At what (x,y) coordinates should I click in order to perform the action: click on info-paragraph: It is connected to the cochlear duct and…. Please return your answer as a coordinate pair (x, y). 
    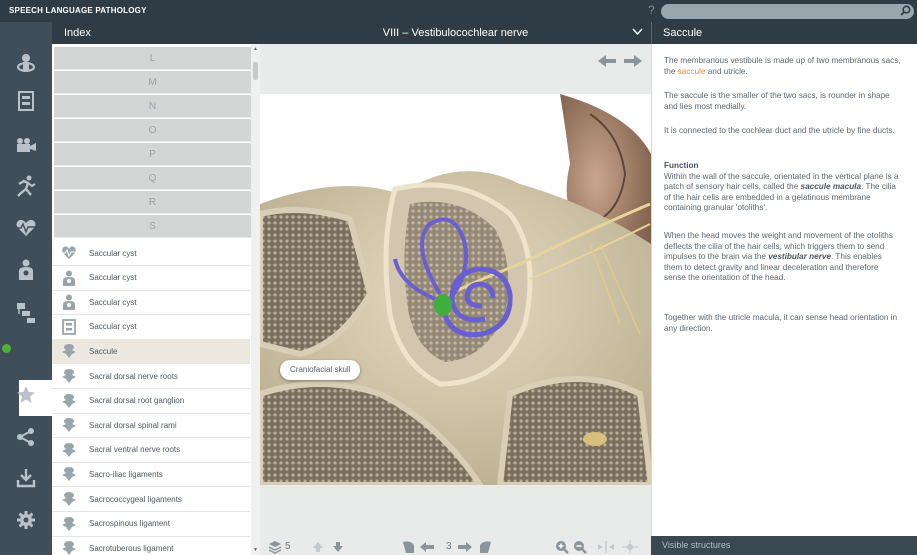
    Looking at the image, I should click on (779, 130).